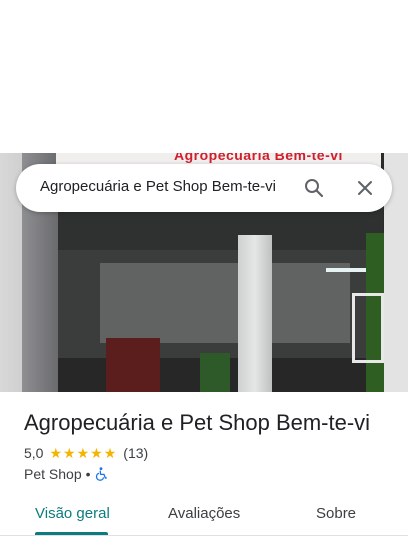  What do you see at coordinates (135, 453) in the screenshot?
I see `review-count: (13)` at bounding box center [135, 453].